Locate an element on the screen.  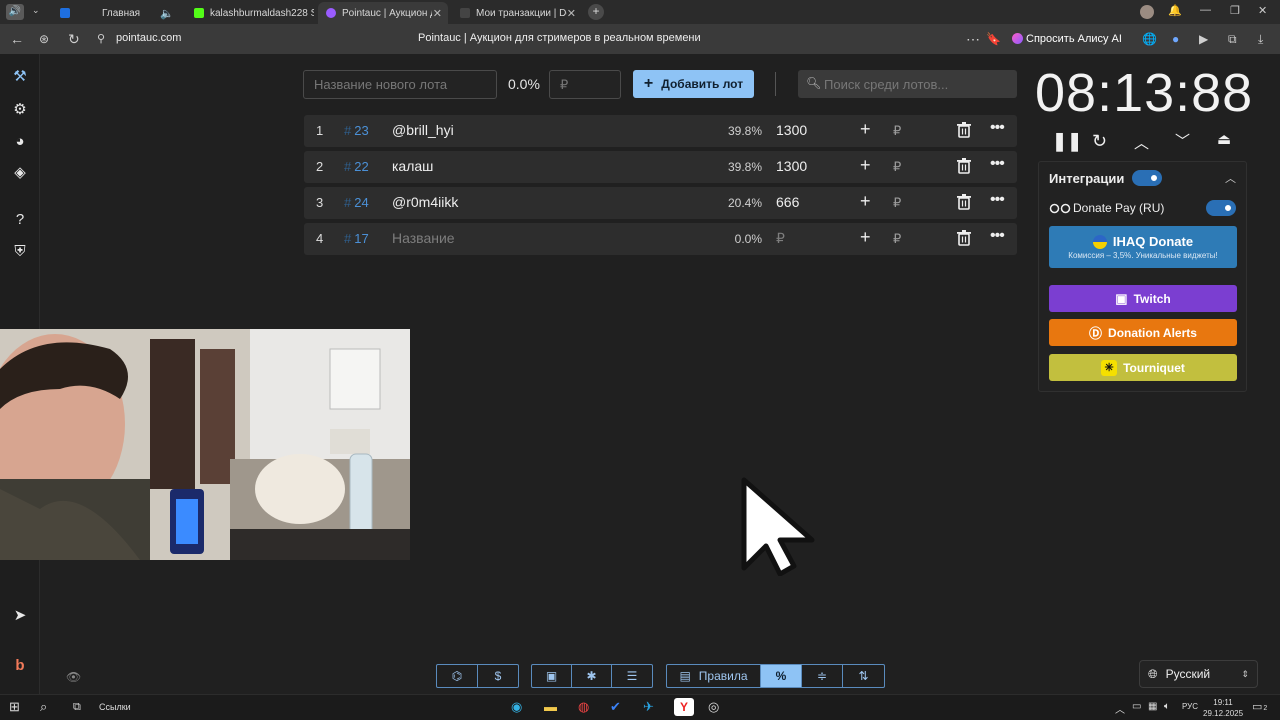
bug-icon: ✱ is located at coordinates (592, 676).